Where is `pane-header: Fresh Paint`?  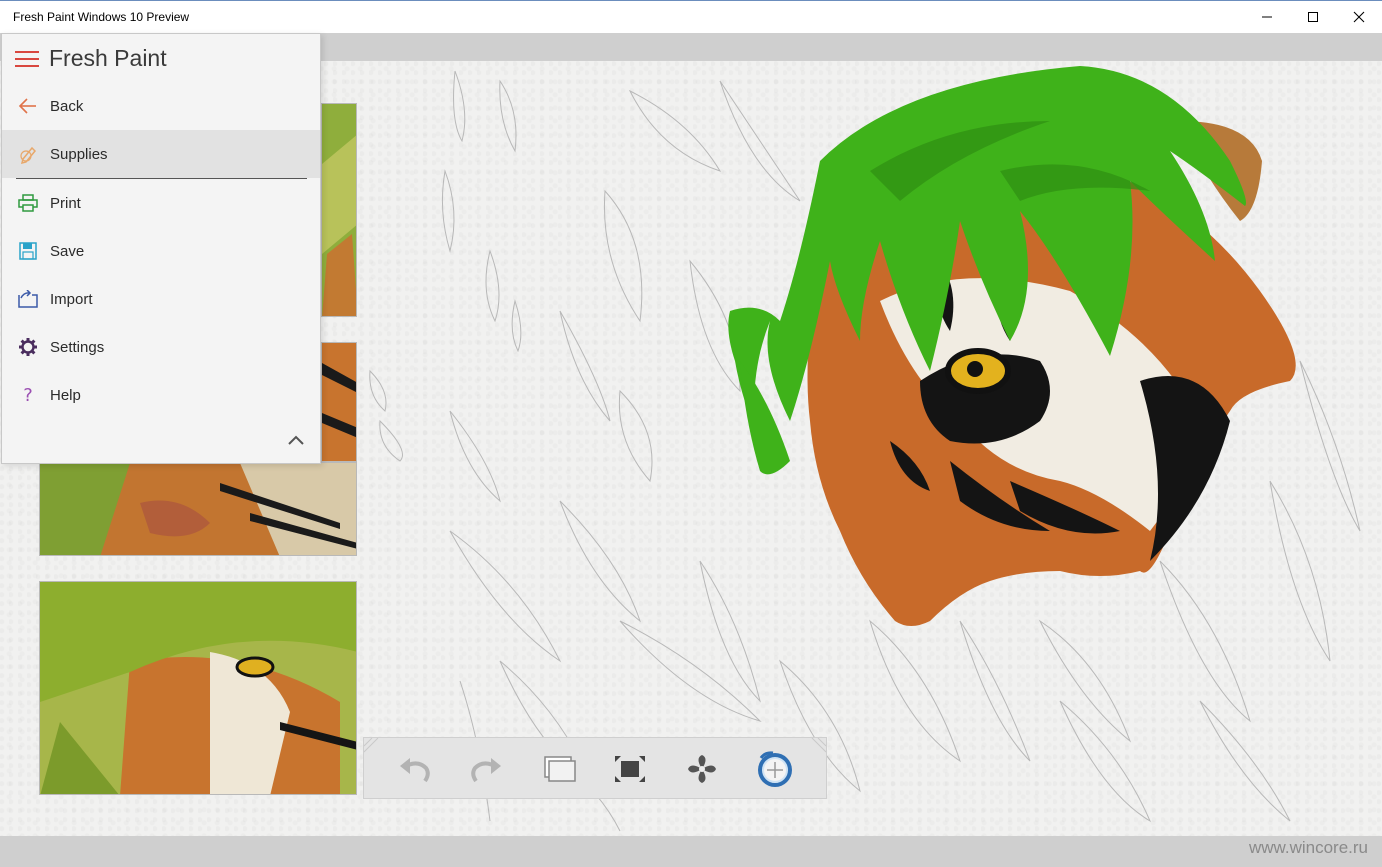
pane-header: Fresh Paint is located at coordinates (161, 59).